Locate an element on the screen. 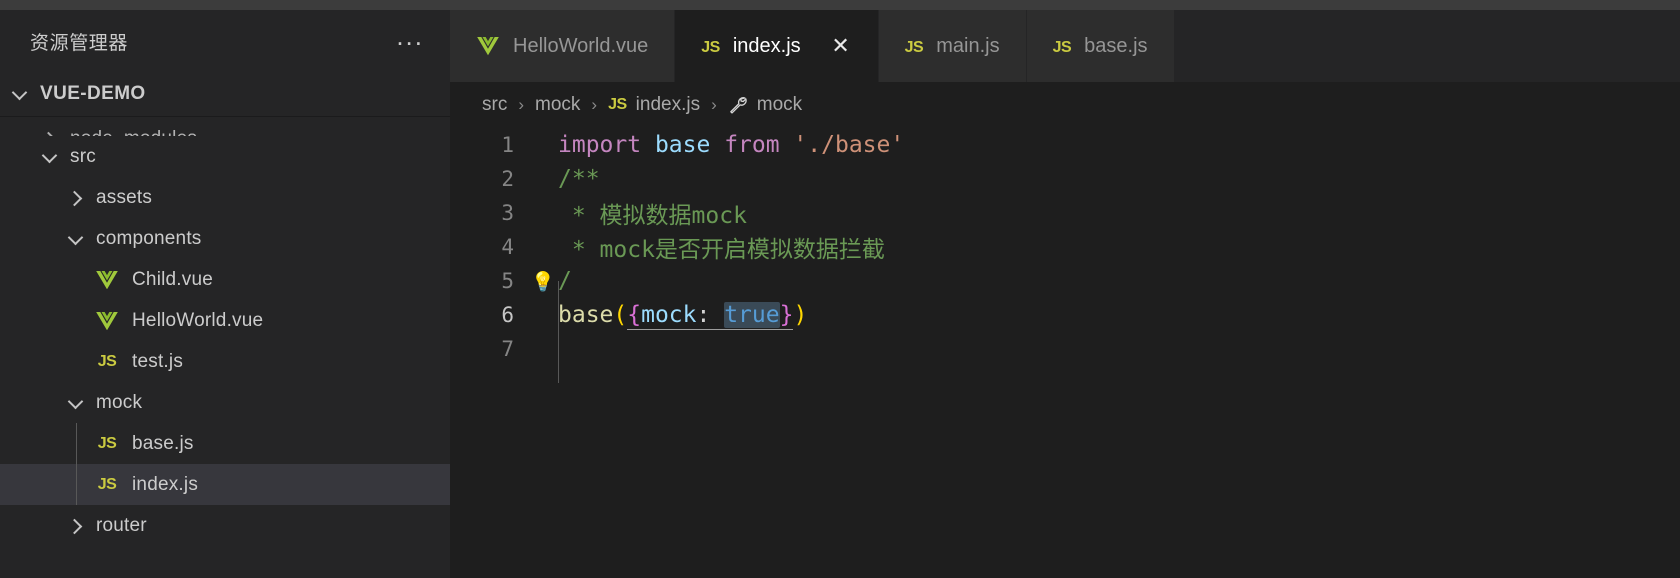 This screenshot has height=578, width=1680. close-icon: ✕ is located at coordinates (841, 46).